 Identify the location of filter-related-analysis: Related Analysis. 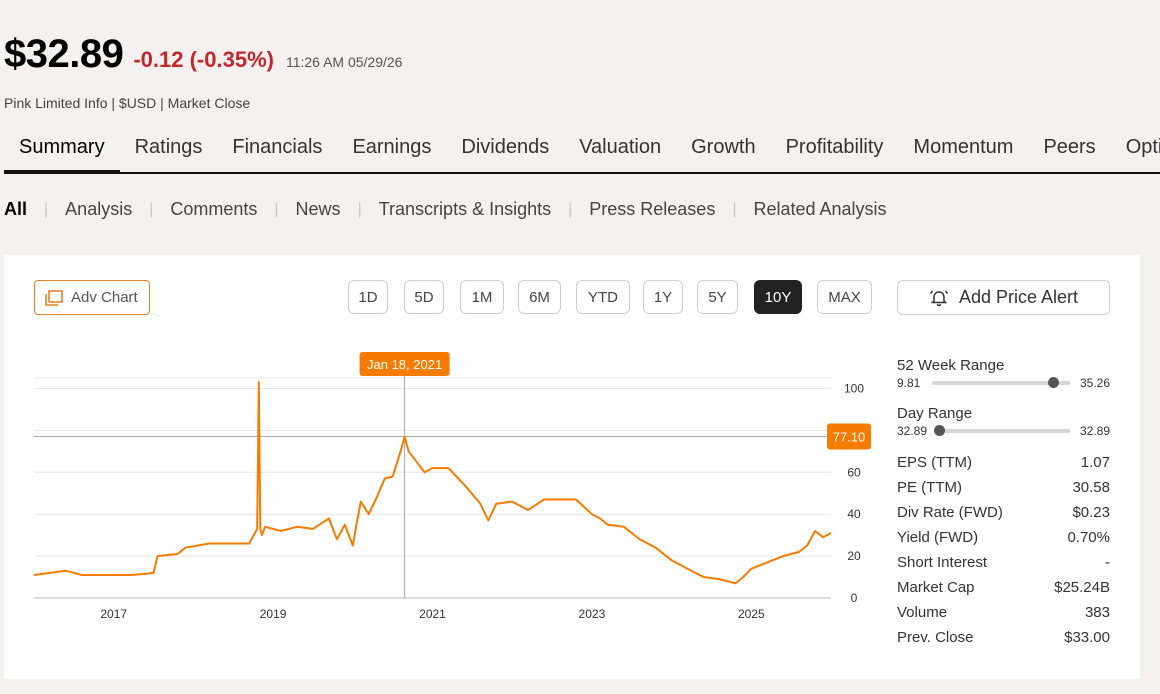
(819, 209).